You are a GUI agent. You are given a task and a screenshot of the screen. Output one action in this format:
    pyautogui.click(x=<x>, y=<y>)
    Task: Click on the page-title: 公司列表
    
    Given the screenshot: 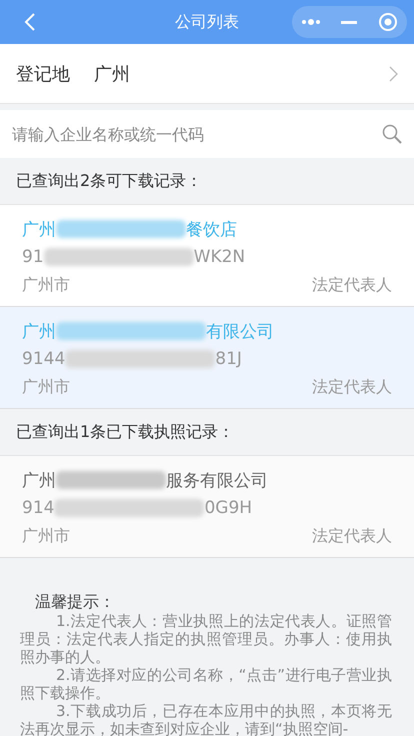 What is the action you would take?
    pyautogui.click(x=207, y=22)
    